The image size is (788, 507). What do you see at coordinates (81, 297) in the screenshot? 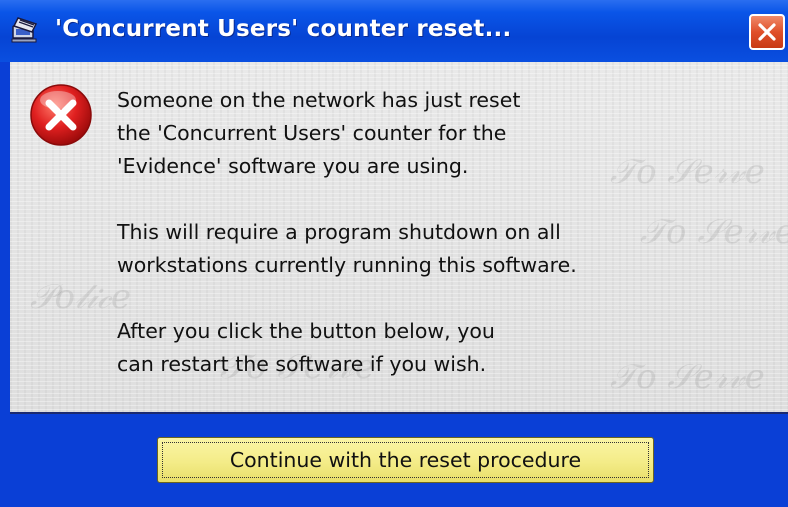
I see `background-texture: 𝒫𝑜𝓁𝒾𝒸𝑒` at bounding box center [81, 297].